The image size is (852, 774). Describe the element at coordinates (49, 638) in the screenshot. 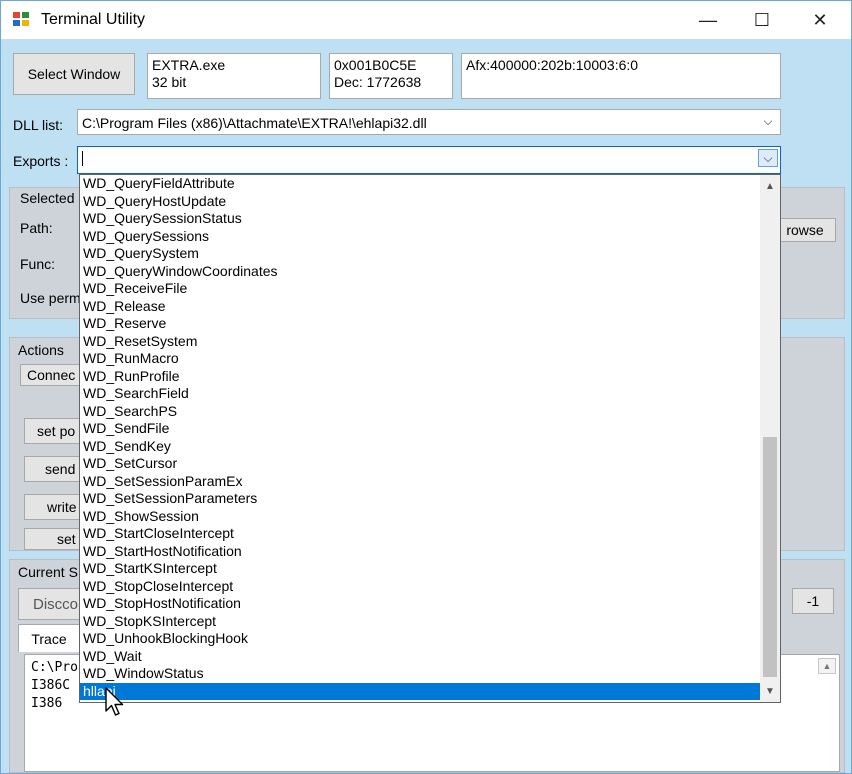

I see `tab-trace: Trace` at that location.